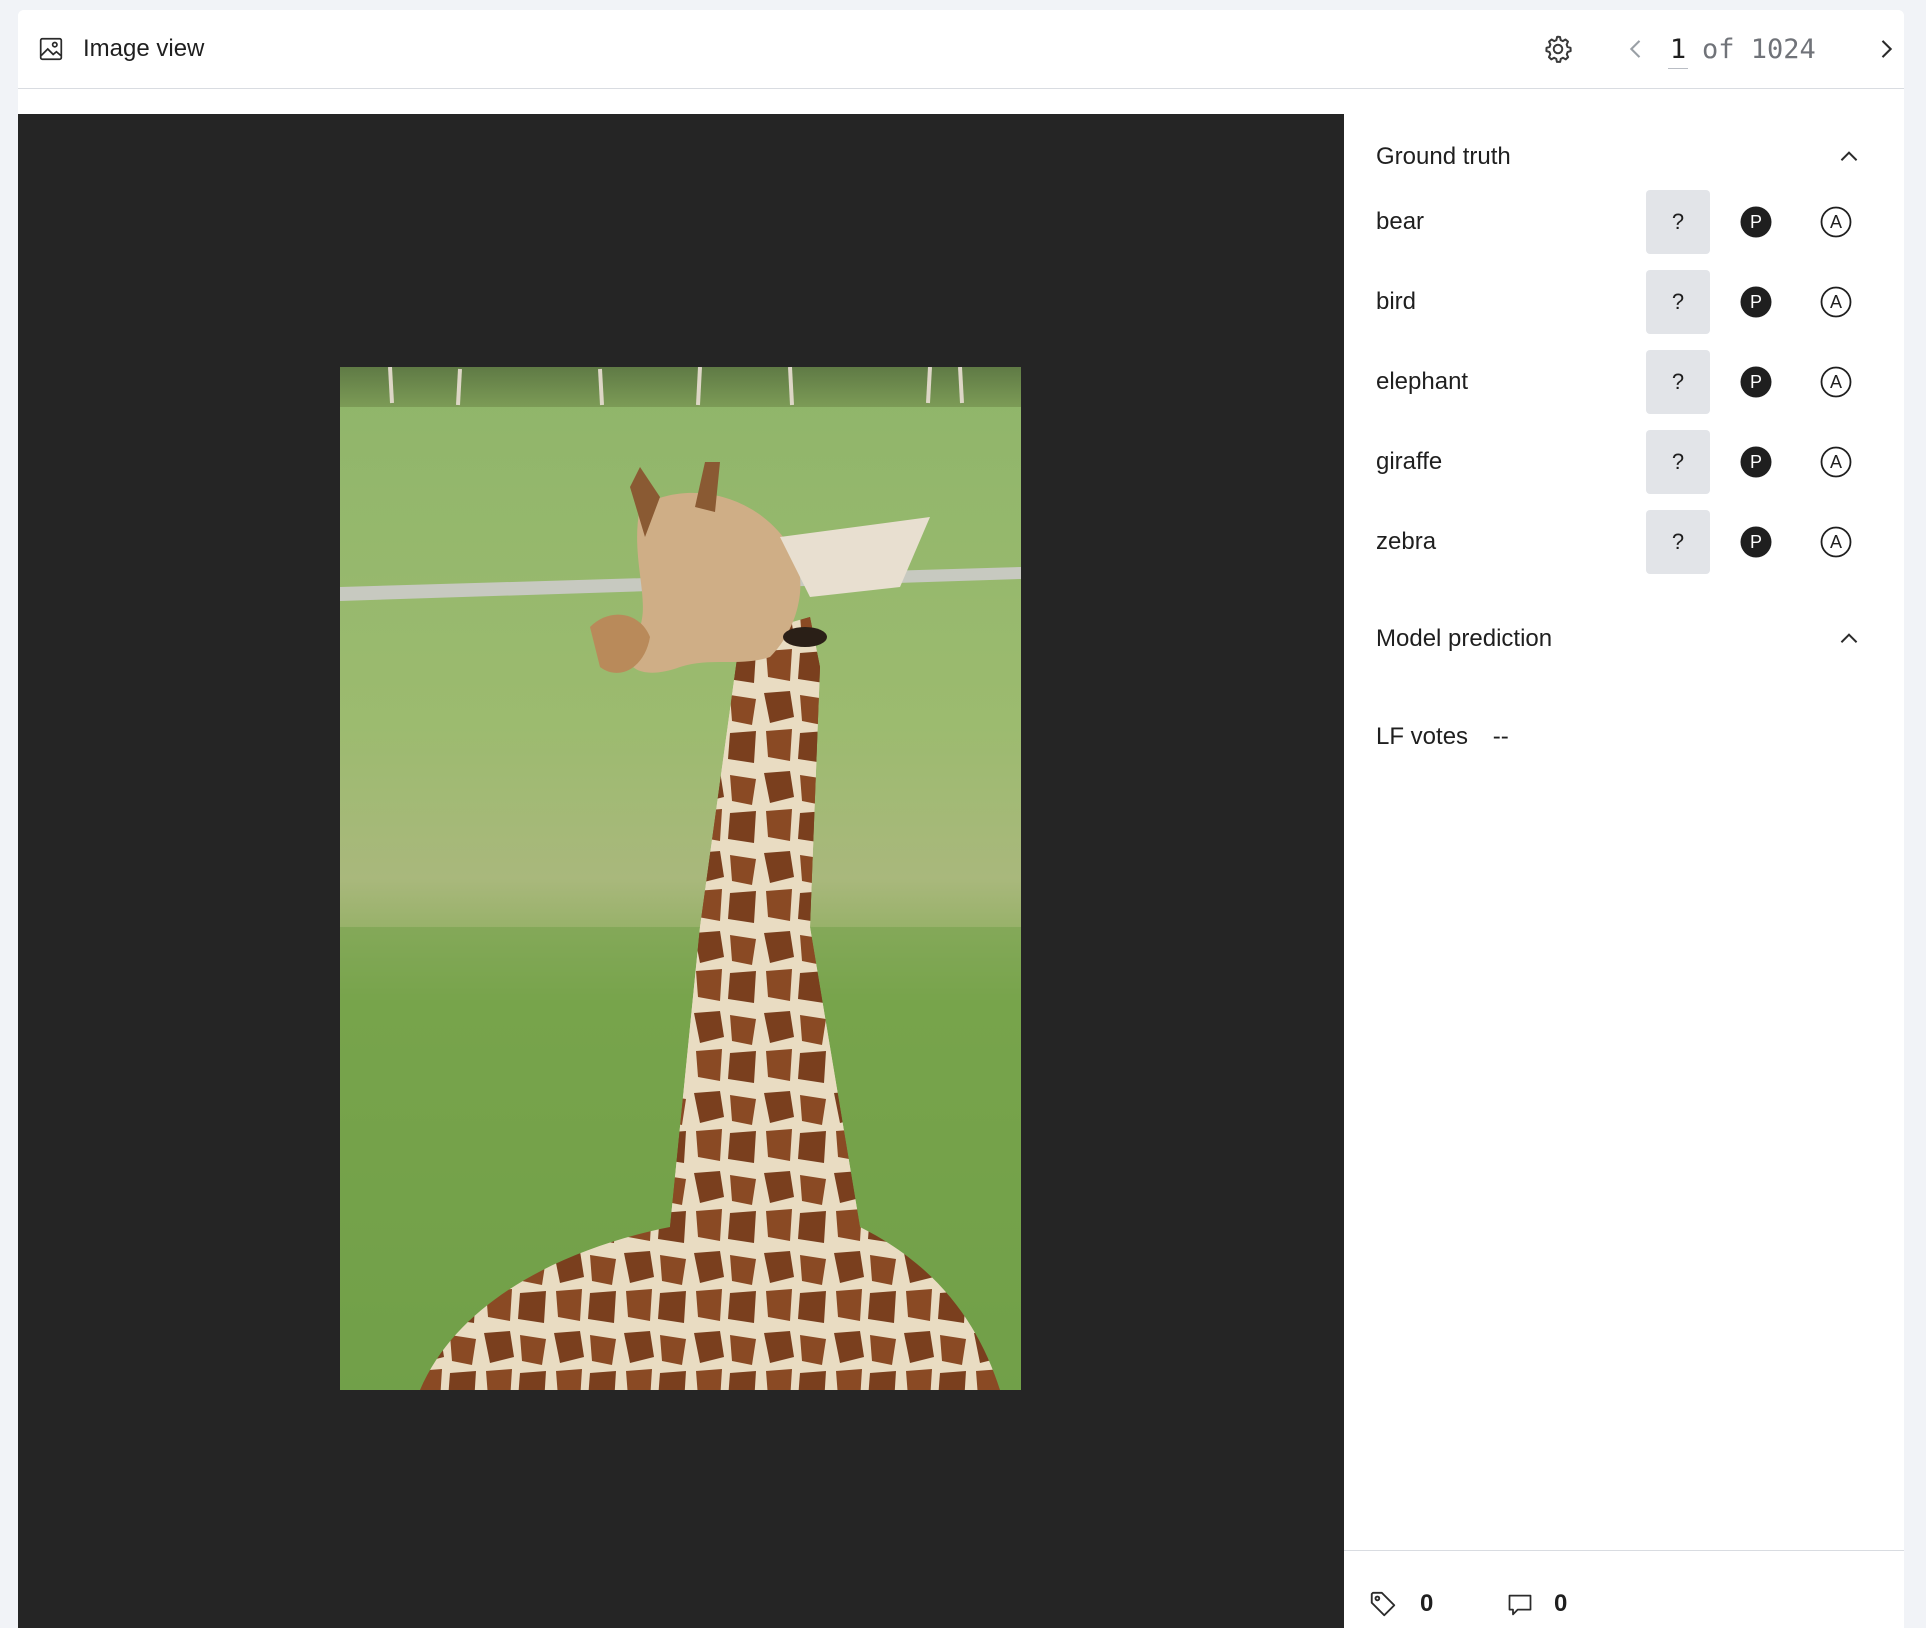 This screenshot has width=1926, height=1628. What do you see at coordinates (1886, 49) in the screenshot?
I see `chevron-right-icon` at bounding box center [1886, 49].